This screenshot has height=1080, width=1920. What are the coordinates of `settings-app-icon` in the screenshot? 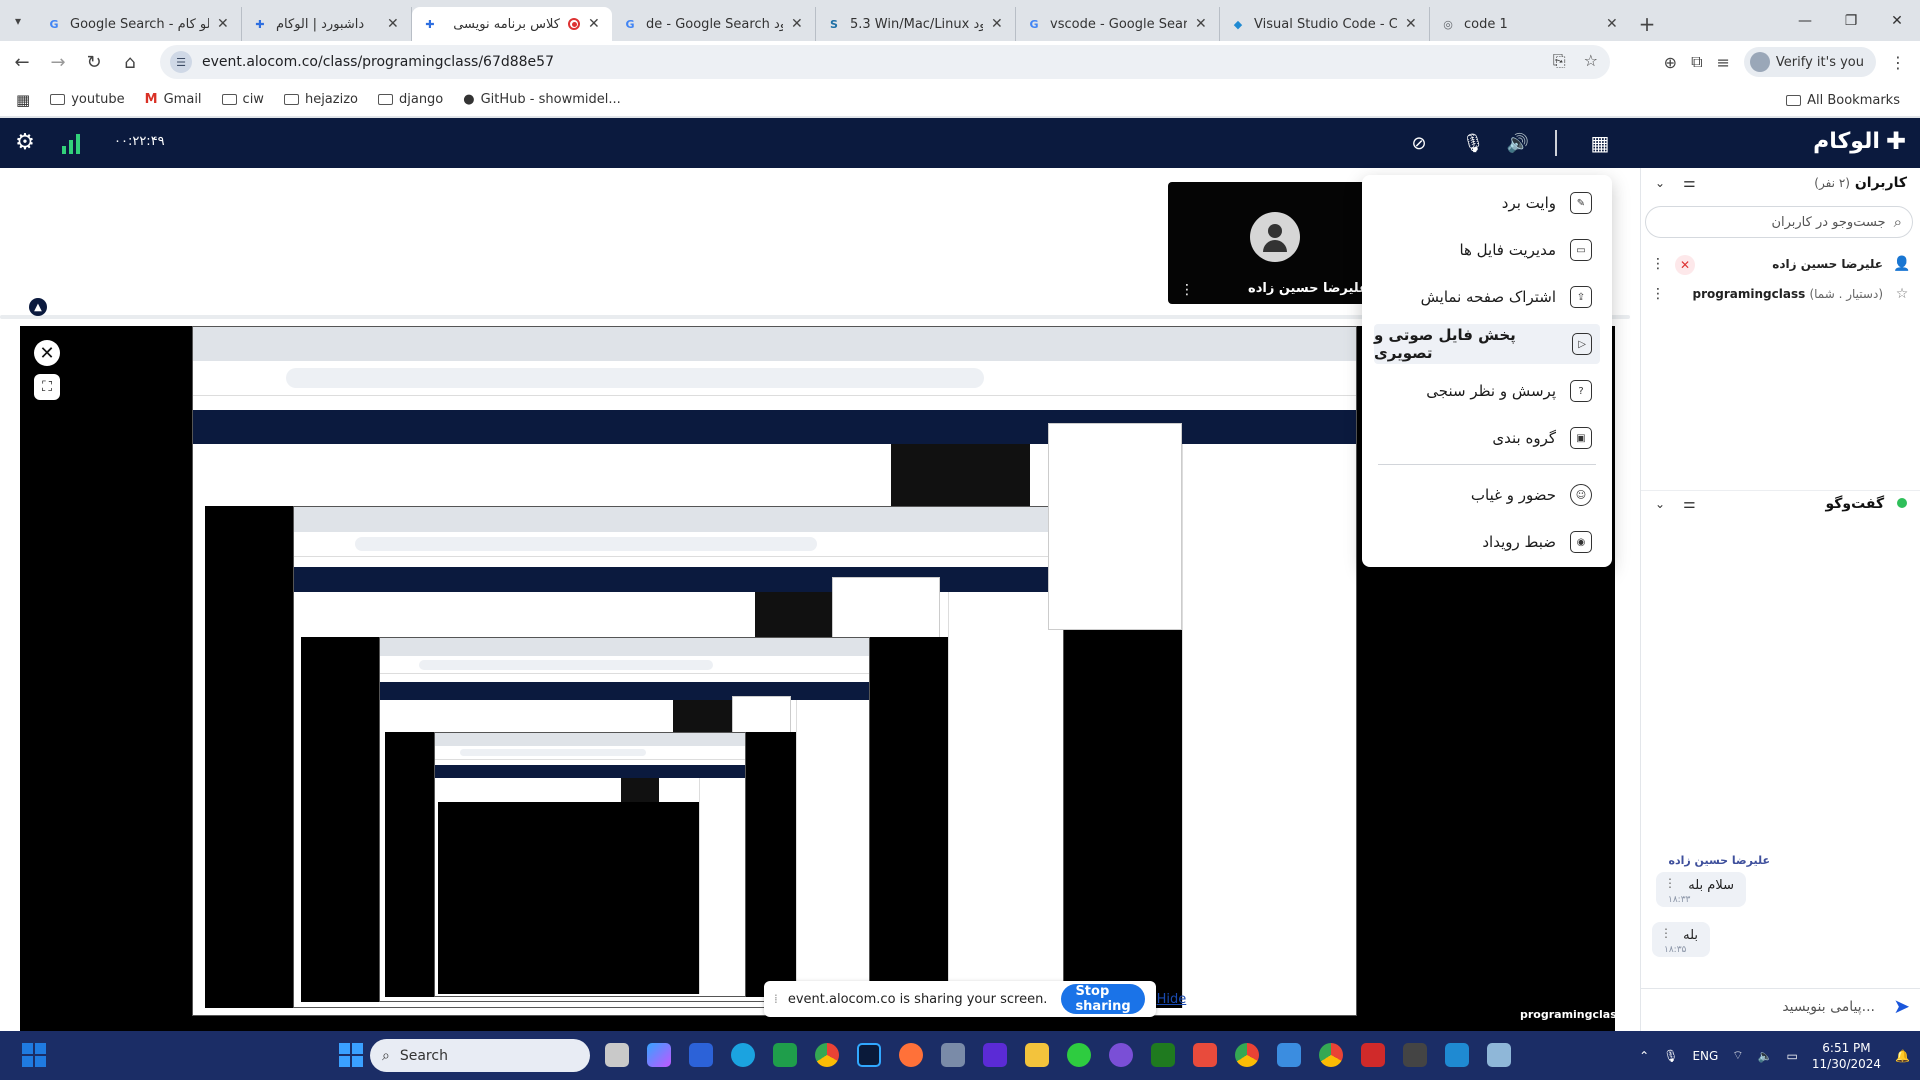 It's located at (1415, 1055).